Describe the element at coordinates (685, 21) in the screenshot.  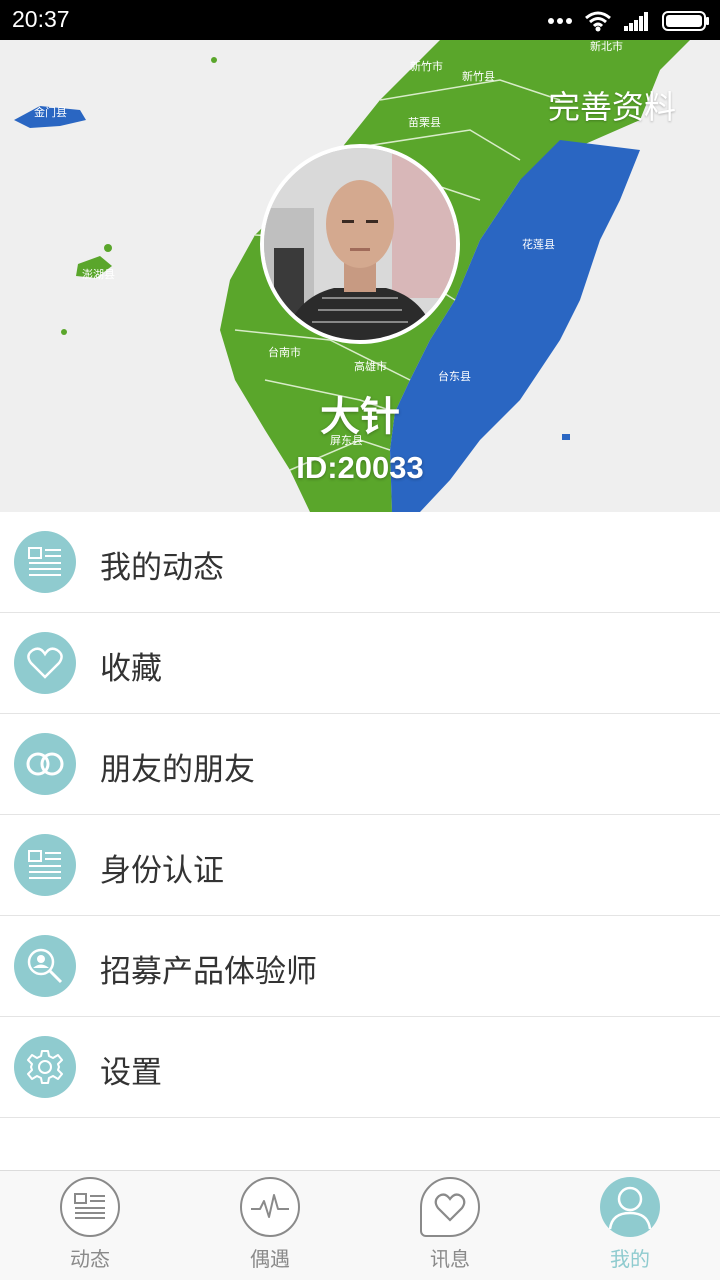
I see `battery-icon` at that location.